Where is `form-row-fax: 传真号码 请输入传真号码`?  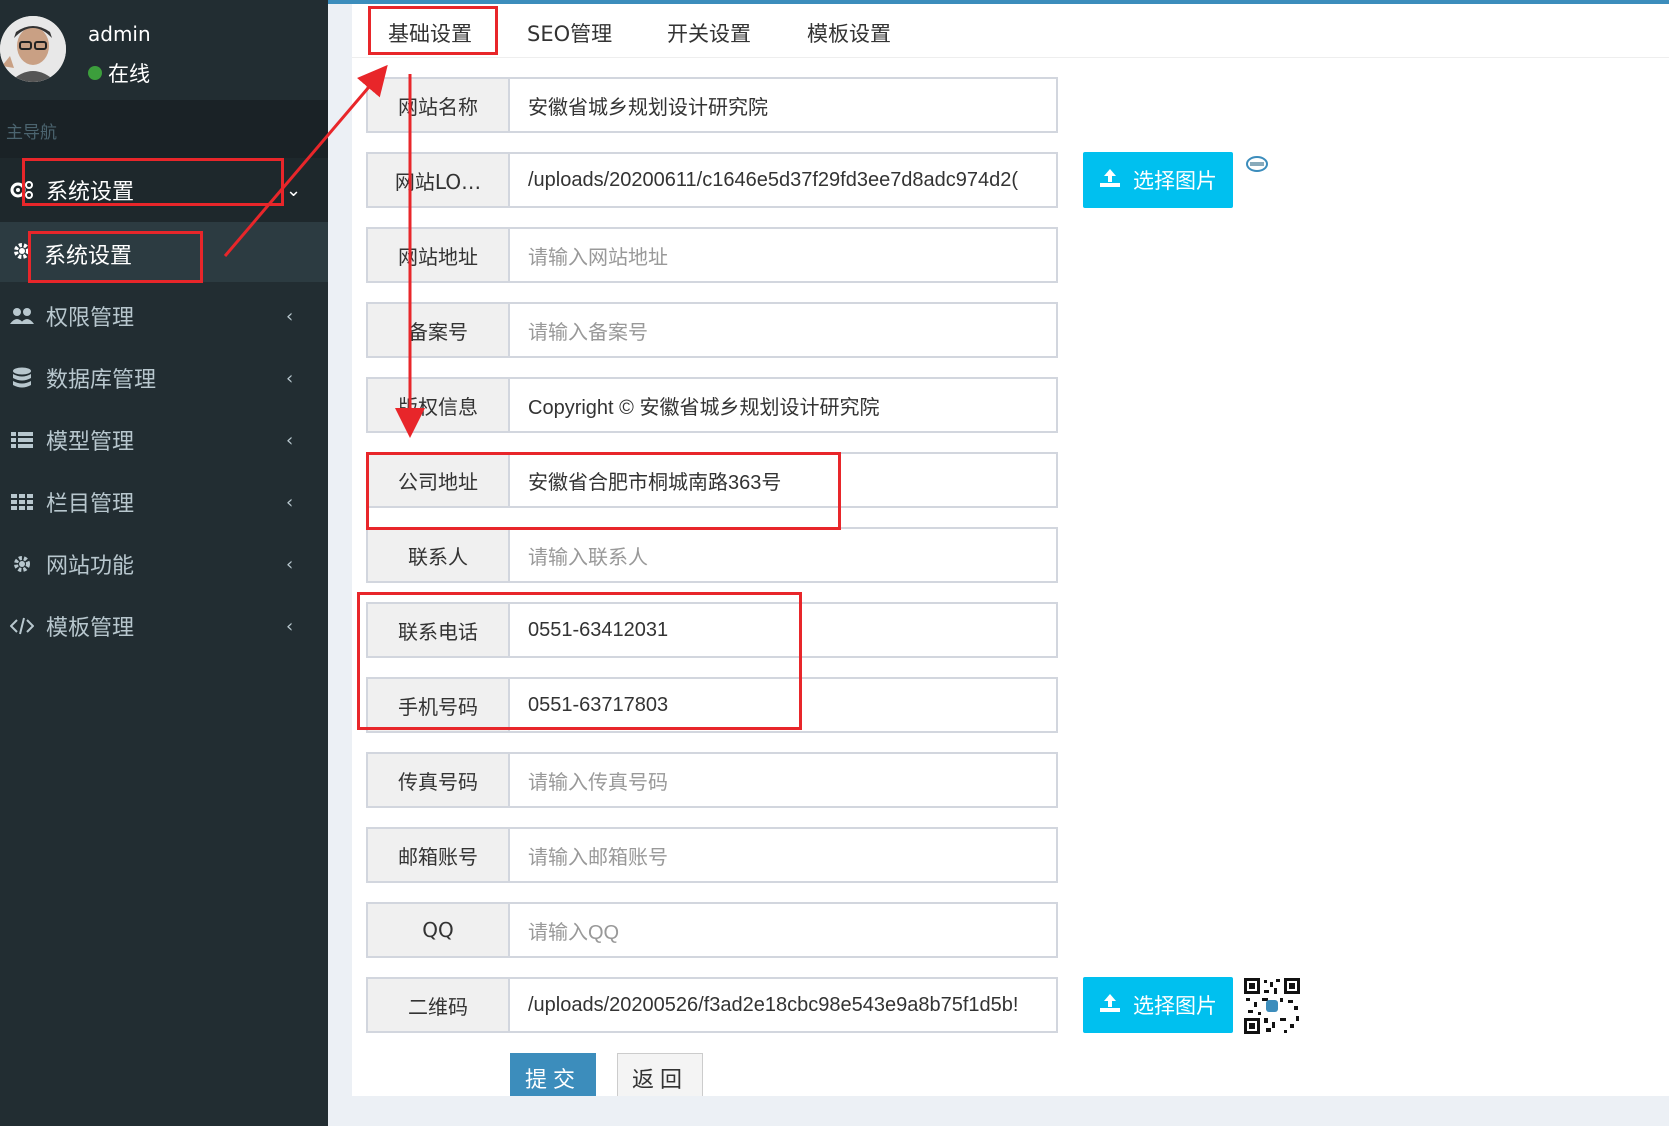 form-row-fax: 传真号码 请输入传真号码 is located at coordinates (712, 780).